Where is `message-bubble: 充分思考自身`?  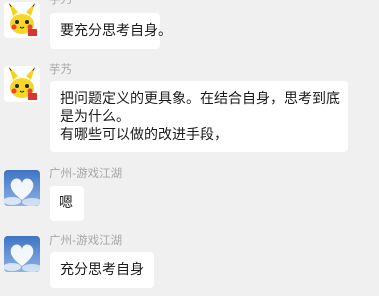 message-bubble: 充分思考自身 is located at coordinates (102, 270).